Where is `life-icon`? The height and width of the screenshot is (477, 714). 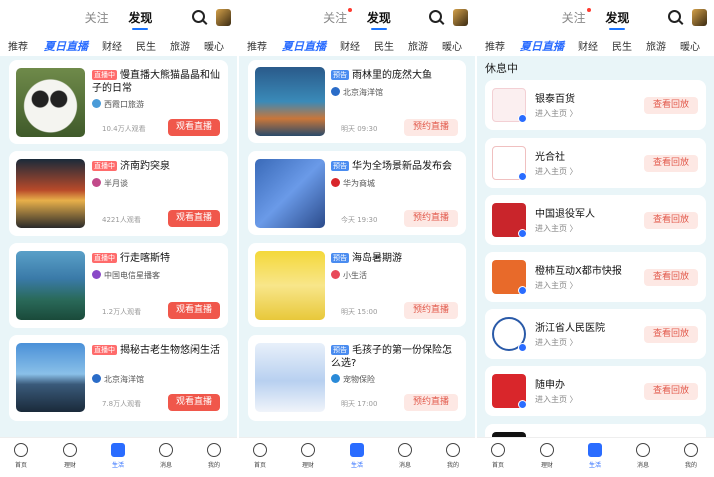 life-icon is located at coordinates (595, 450).